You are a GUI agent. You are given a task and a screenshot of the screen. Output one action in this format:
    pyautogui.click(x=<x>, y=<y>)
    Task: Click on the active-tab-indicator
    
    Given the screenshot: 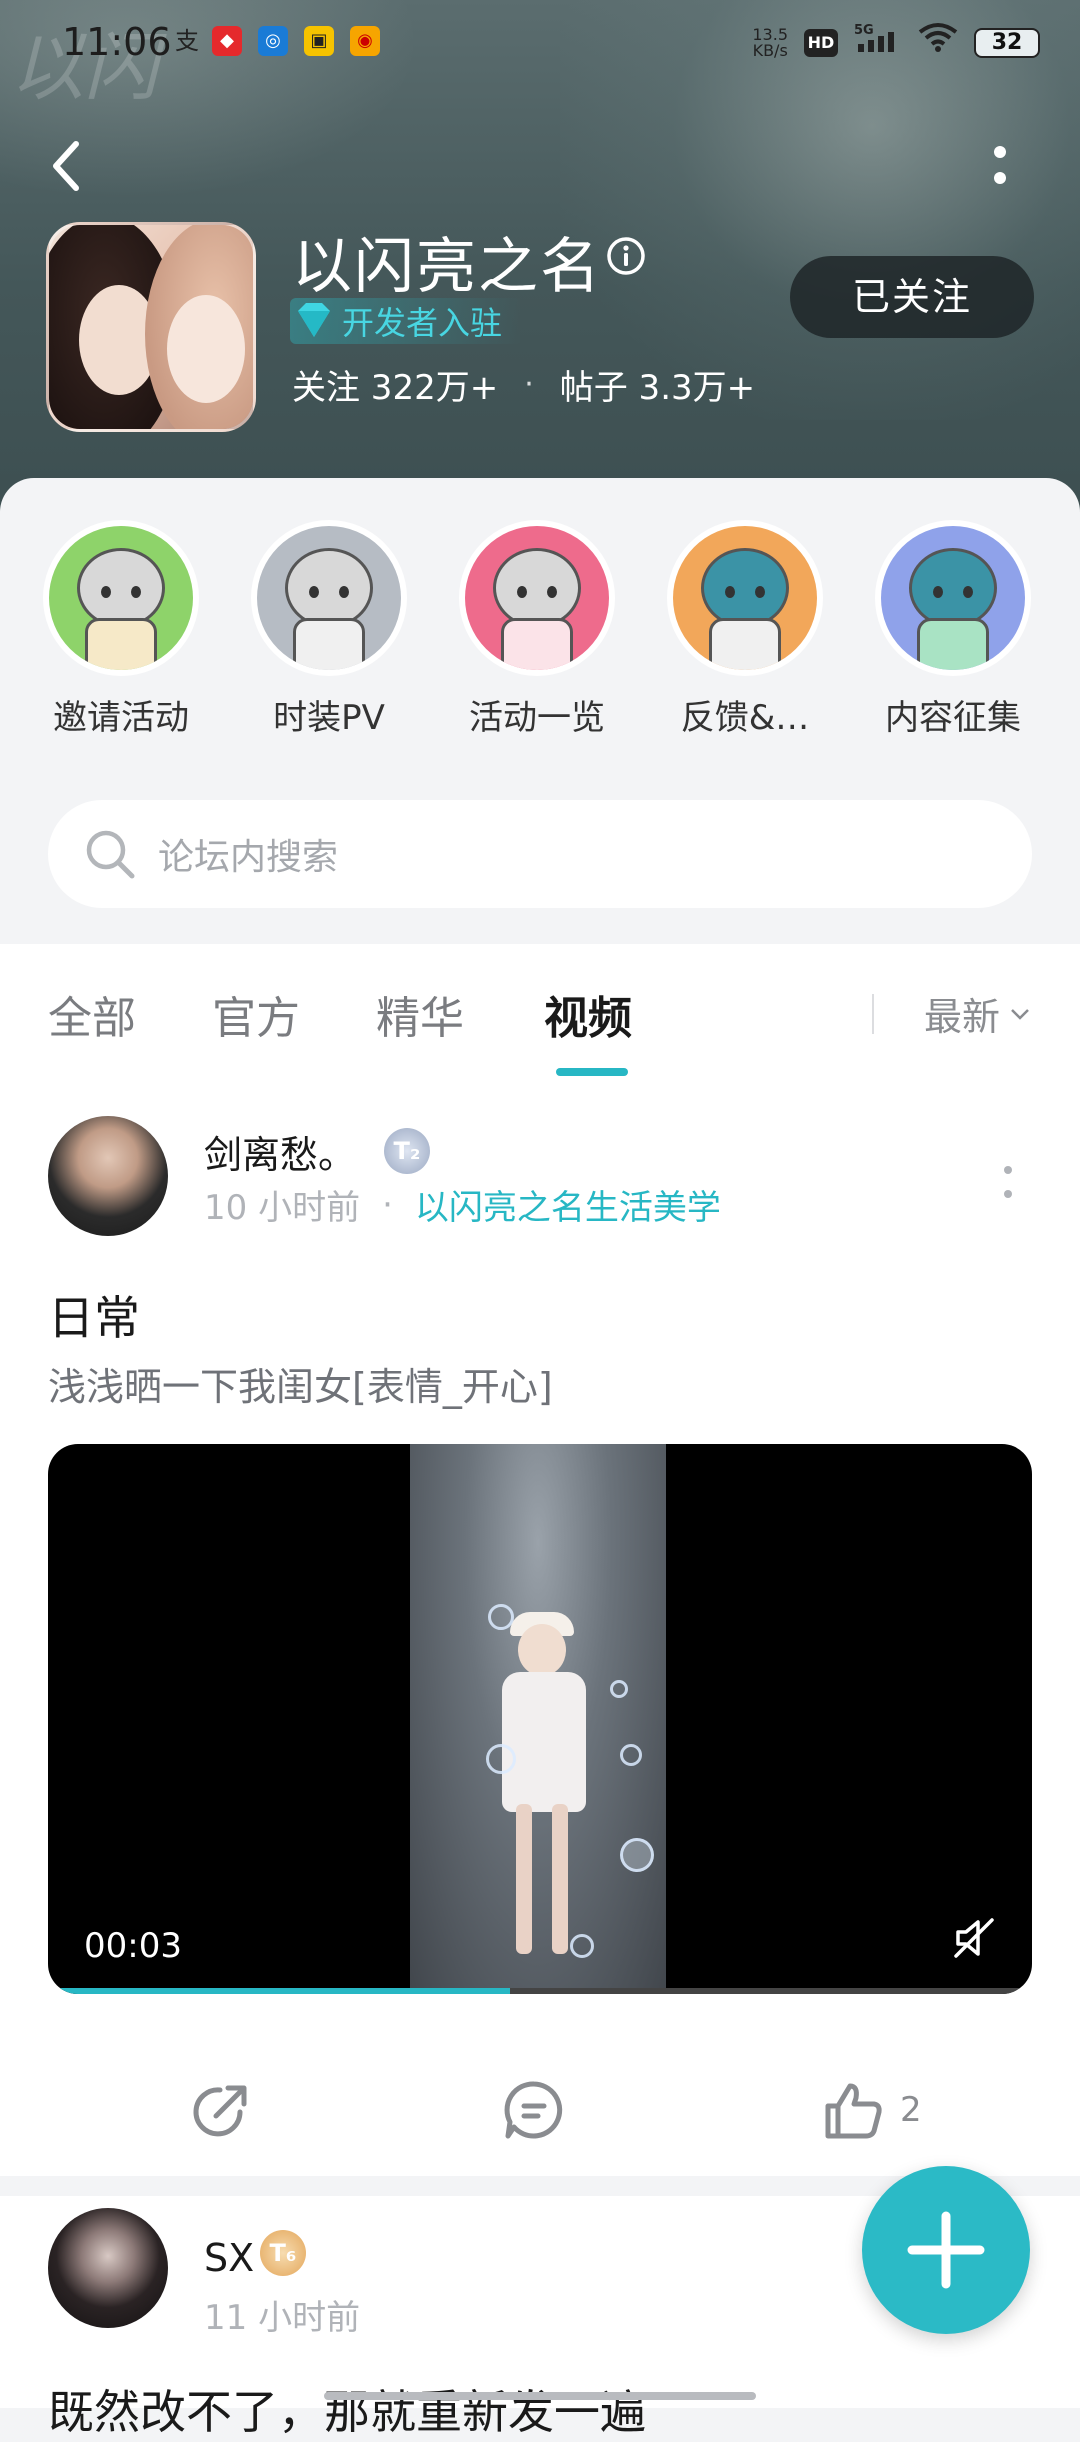 What is the action you would take?
    pyautogui.click(x=592, y=1072)
    